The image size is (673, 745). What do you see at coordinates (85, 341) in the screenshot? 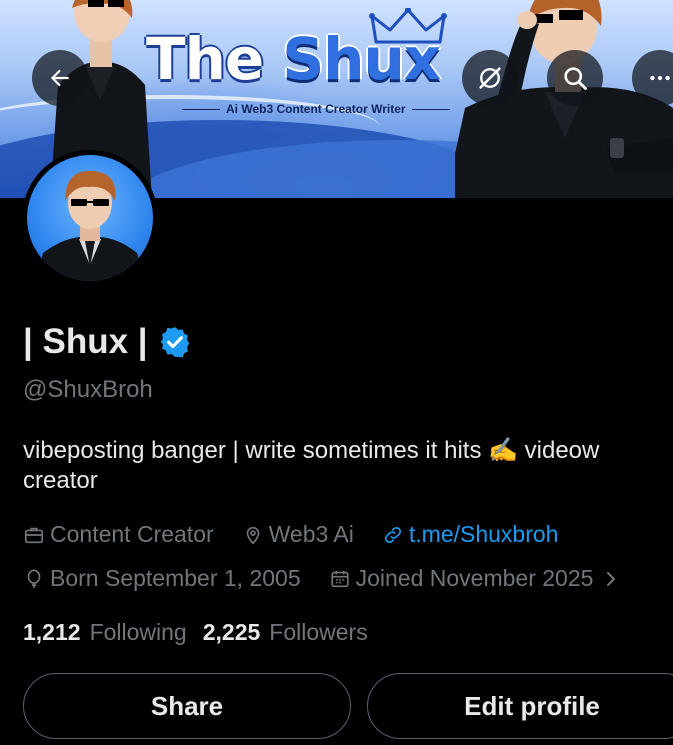
I see `display-name: | Shux |` at bounding box center [85, 341].